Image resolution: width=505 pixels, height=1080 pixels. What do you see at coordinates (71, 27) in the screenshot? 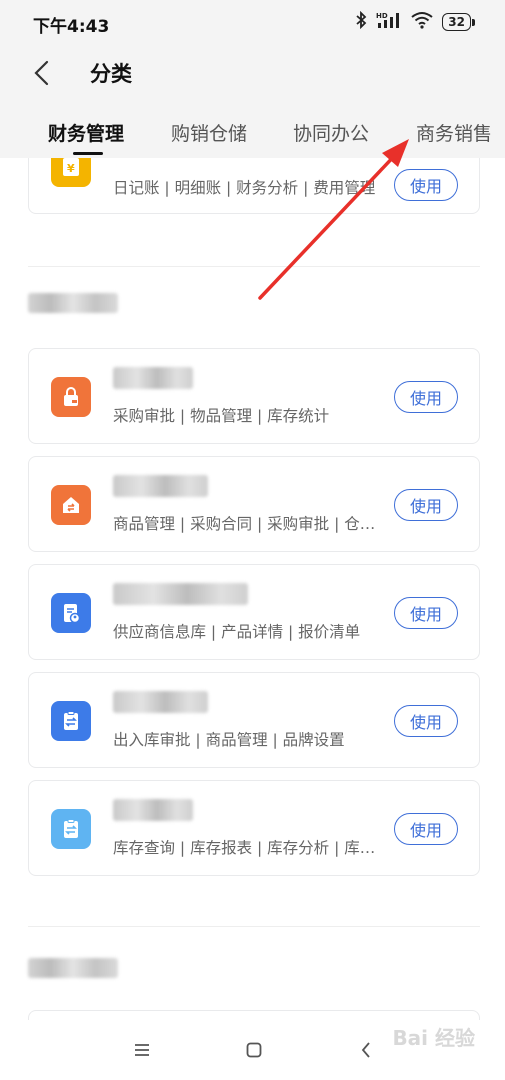
I see `status-time: 下午4:43` at bounding box center [71, 27].